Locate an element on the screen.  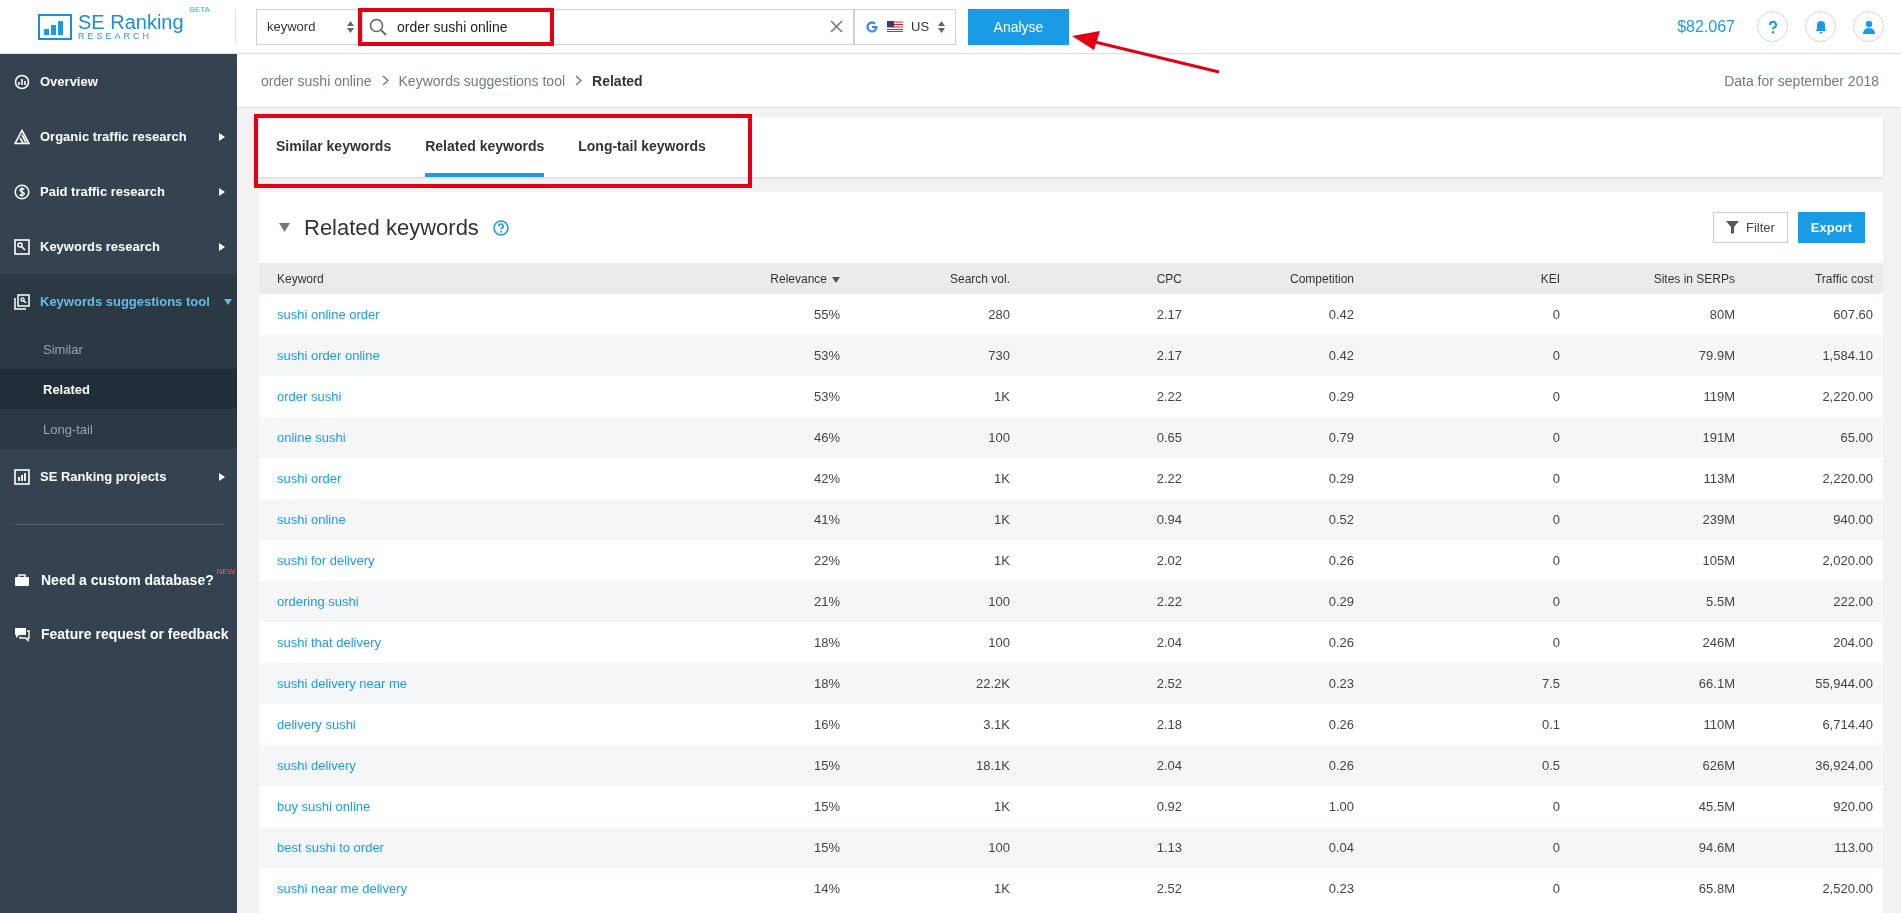
sidebar-link: Need a custom database? NEW is located at coordinates (118, 580).